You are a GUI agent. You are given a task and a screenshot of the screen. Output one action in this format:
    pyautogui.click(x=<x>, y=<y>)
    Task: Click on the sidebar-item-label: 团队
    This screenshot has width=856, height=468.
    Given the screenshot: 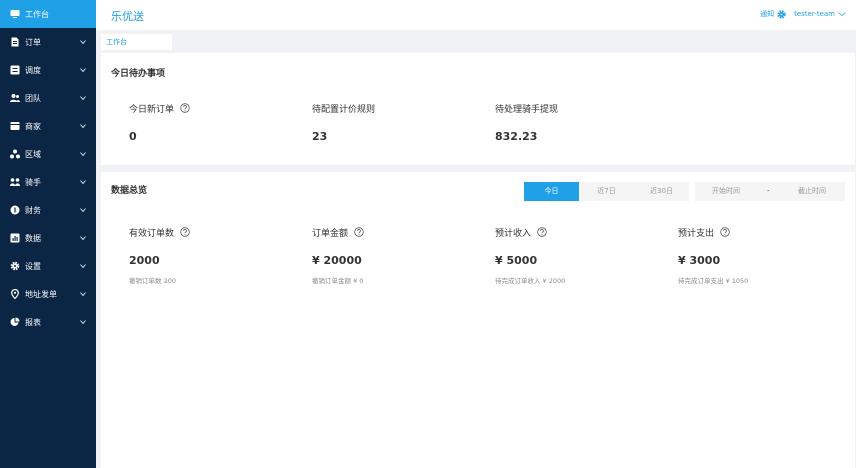 What is the action you would take?
    pyautogui.click(x=33, y=98)
    